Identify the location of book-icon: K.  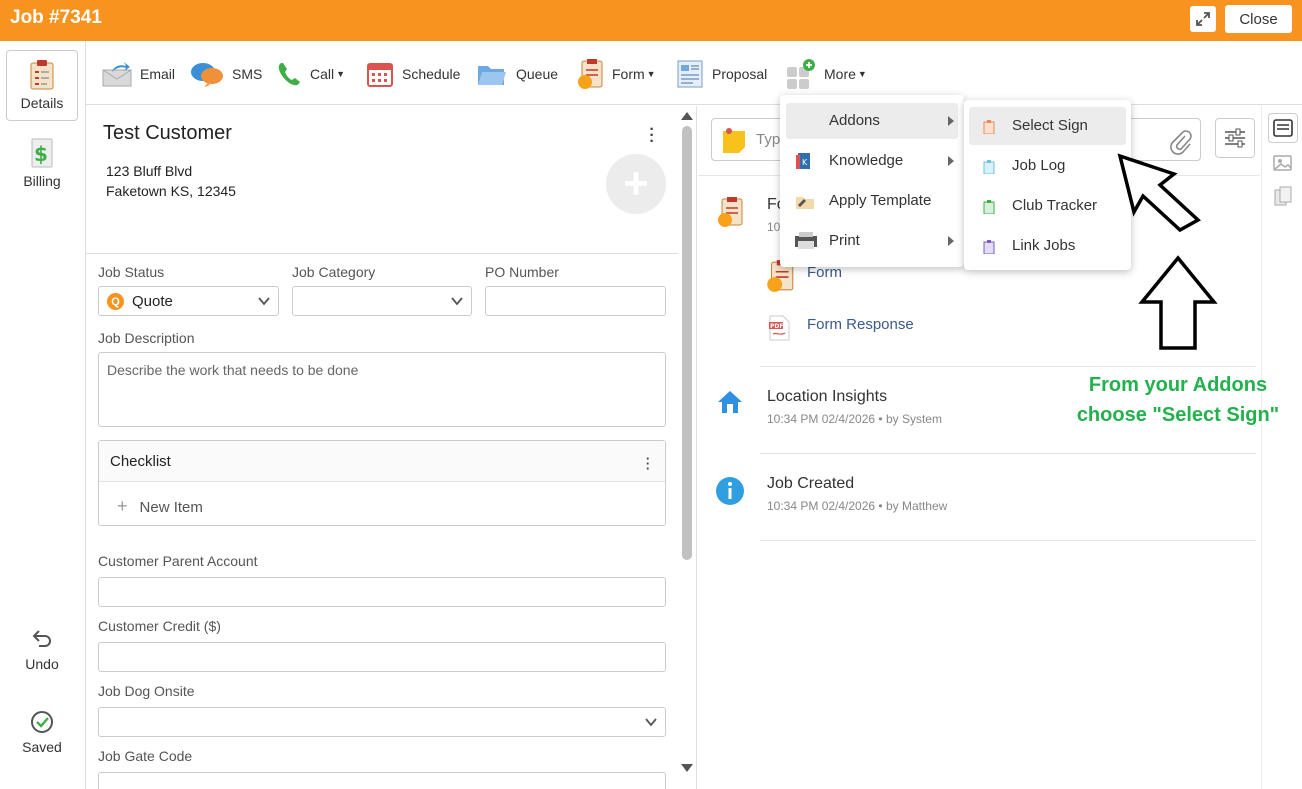
(803, 161).